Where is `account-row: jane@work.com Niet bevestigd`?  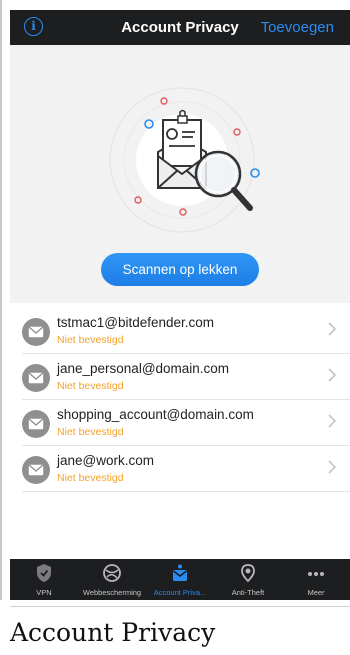
account-row: jane@work.com Niet bevestigd is located at coordinates (180, 469).